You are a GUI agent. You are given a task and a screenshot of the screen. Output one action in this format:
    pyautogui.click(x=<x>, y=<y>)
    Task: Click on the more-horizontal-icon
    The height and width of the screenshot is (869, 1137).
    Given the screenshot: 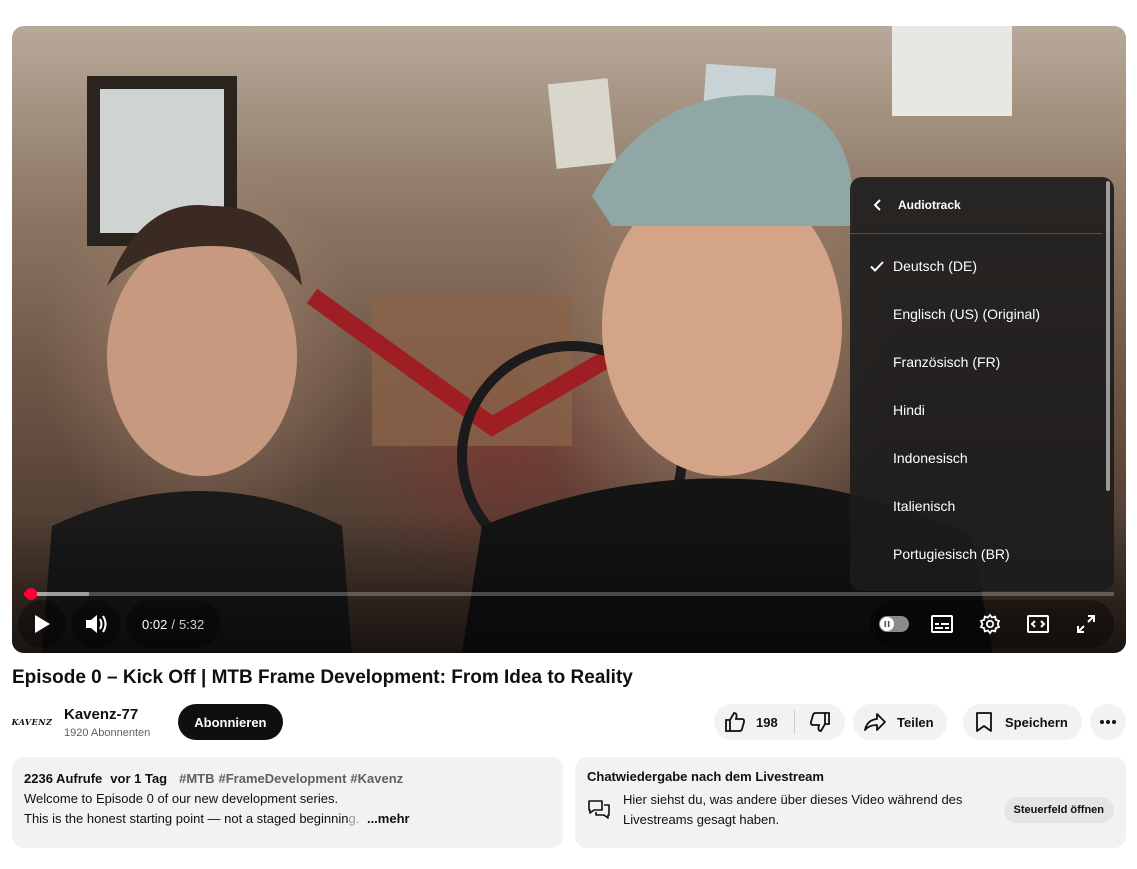 What is the action you would take?
    pyautogui.click(x=1108, y=722)
    